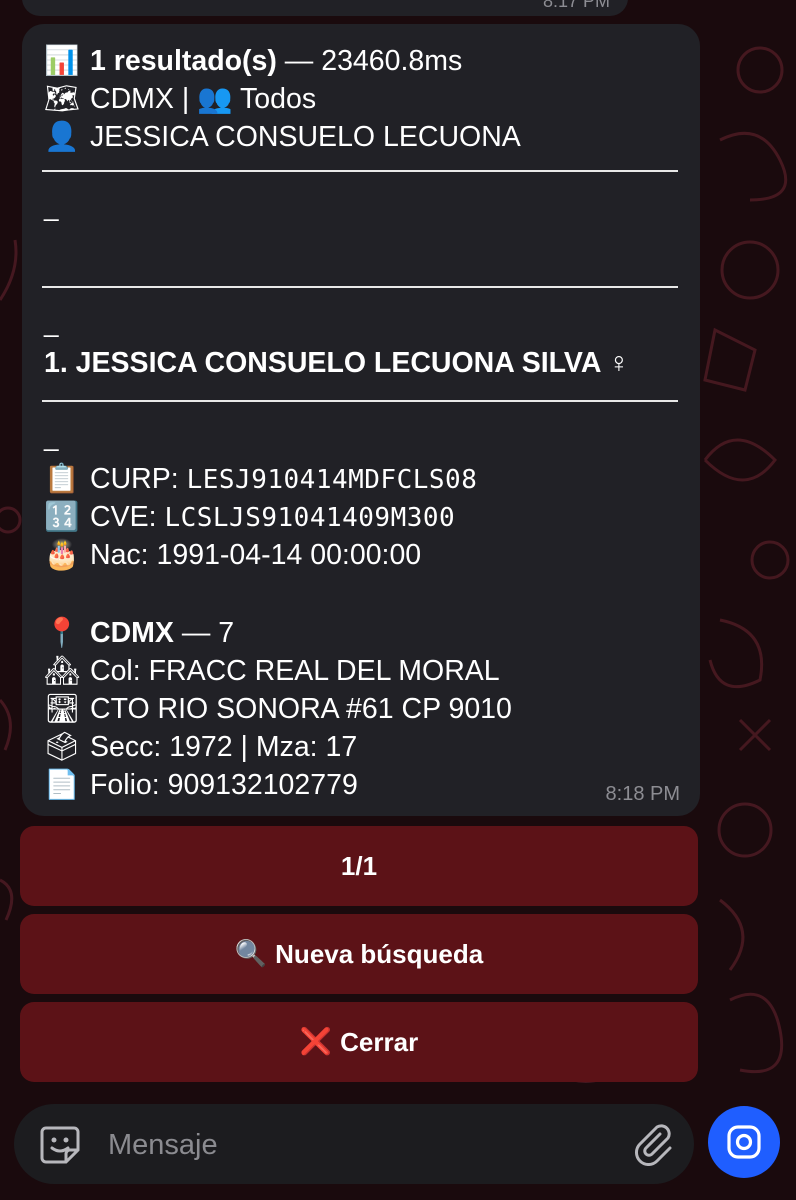 This screenshot has height=1200, width=796. What do you see at coordinates (295, 671) in the screenshot?
I see `colony-text: Col: FRACC REAL DEL MORAL` at bounding box center [295, 671].